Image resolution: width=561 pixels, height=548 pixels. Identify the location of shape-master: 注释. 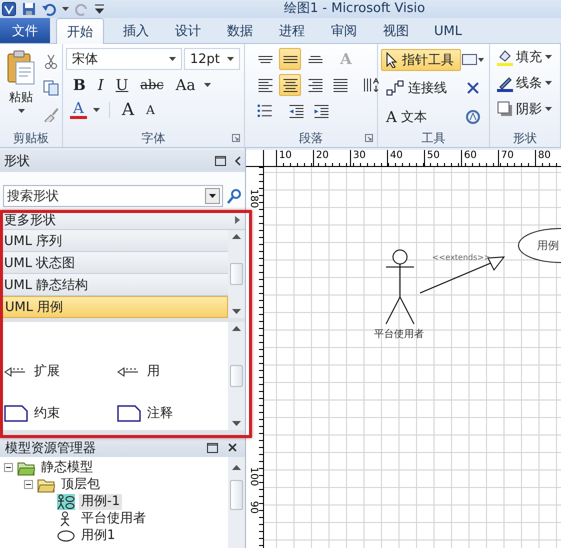
(172, 413).